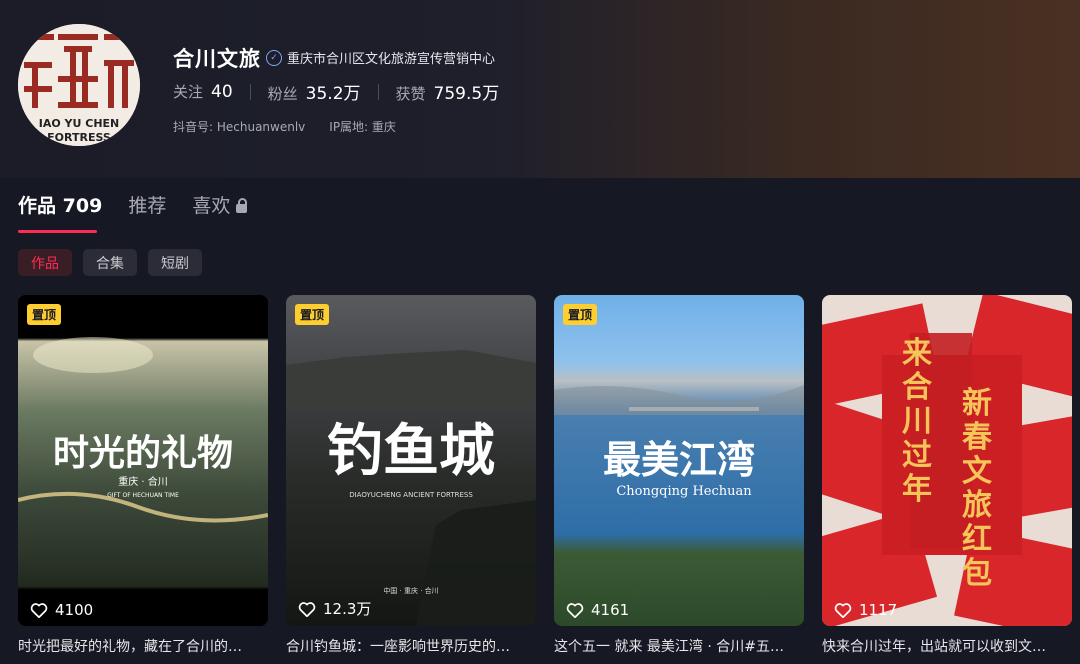 The image size is (1080, 664). What do you see at coordinates (239, 127) in the screenshot?
I see `douyin-id: 抖音号: Hechuanwenlv` at bounding box center [239, 127].